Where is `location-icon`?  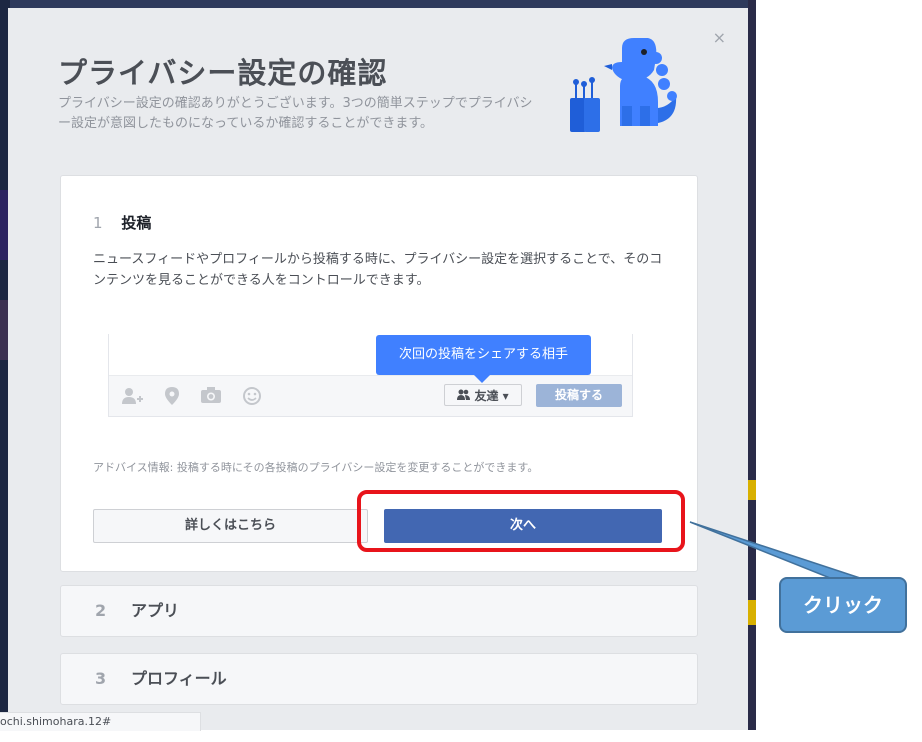 location-icon is located at coordinates (172, 398).